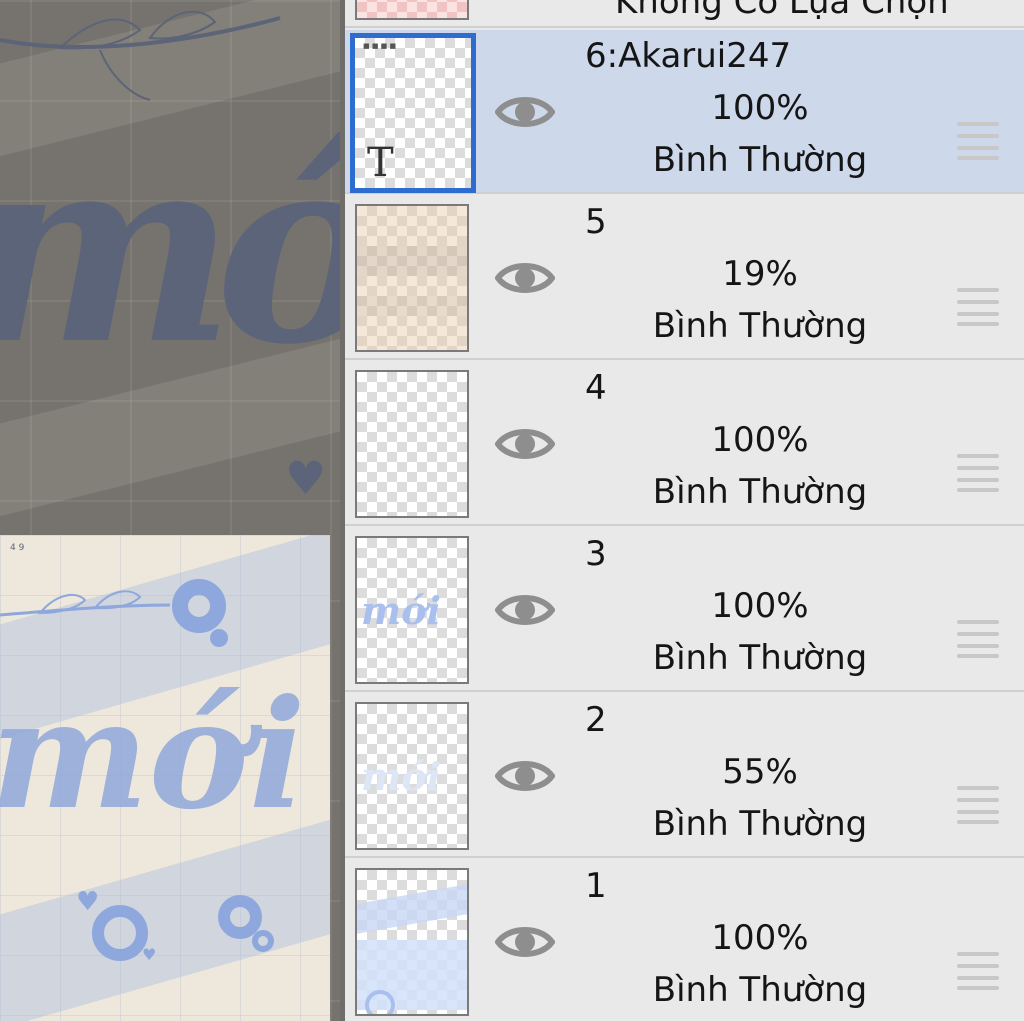 The width and height of the screenshot is (1024, 1021). Describe the element at coordinates (413, 113) in the screenshot. I see `layer-thumbnail: ■ ■ ■ ■ T` at that location.